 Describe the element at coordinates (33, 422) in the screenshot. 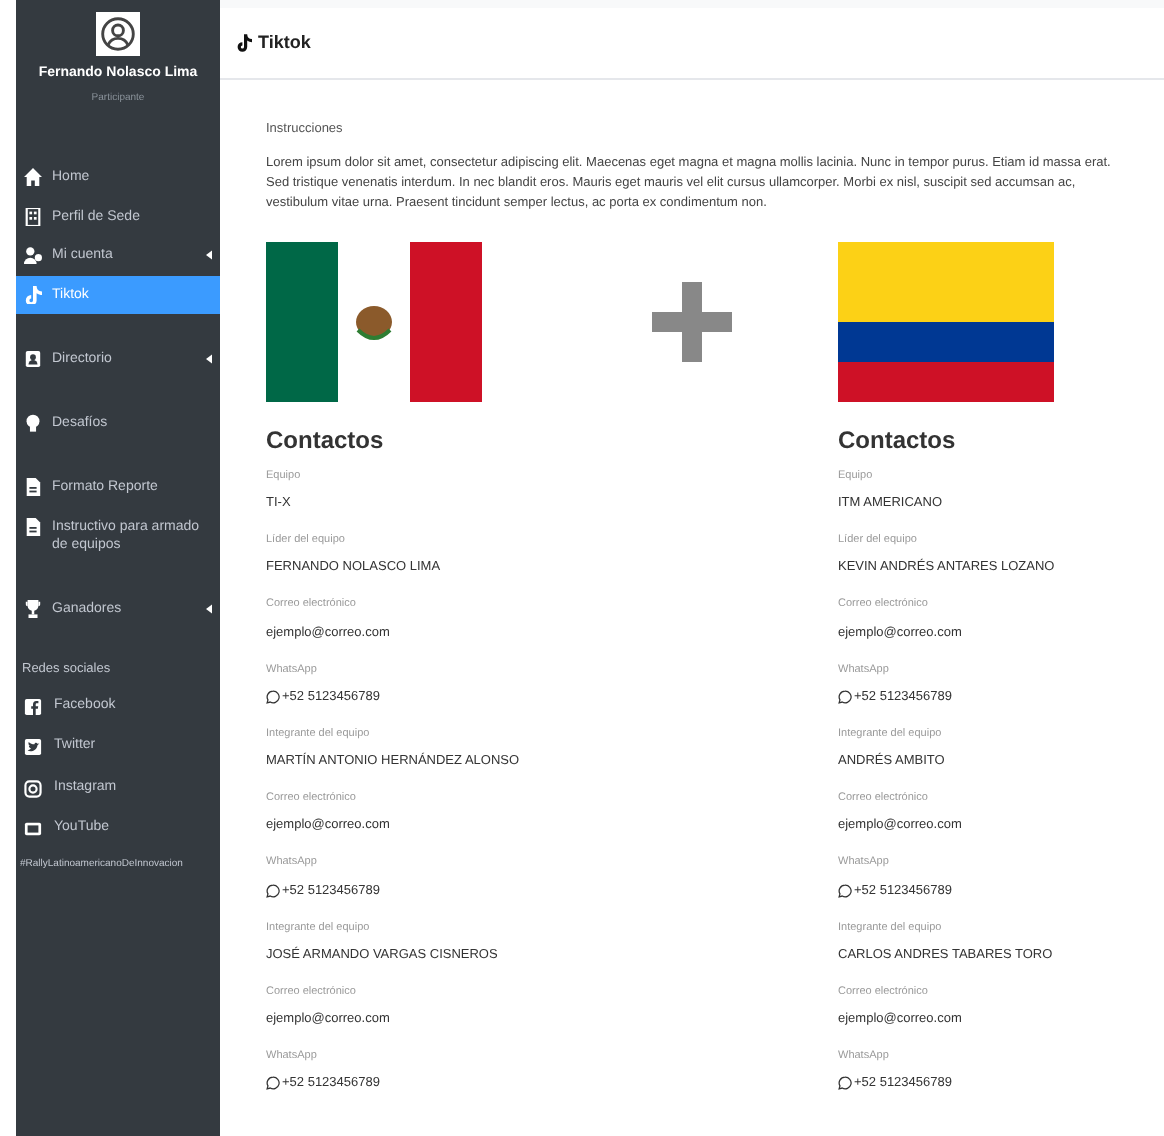

I see `lightbulb-icon` at that location.